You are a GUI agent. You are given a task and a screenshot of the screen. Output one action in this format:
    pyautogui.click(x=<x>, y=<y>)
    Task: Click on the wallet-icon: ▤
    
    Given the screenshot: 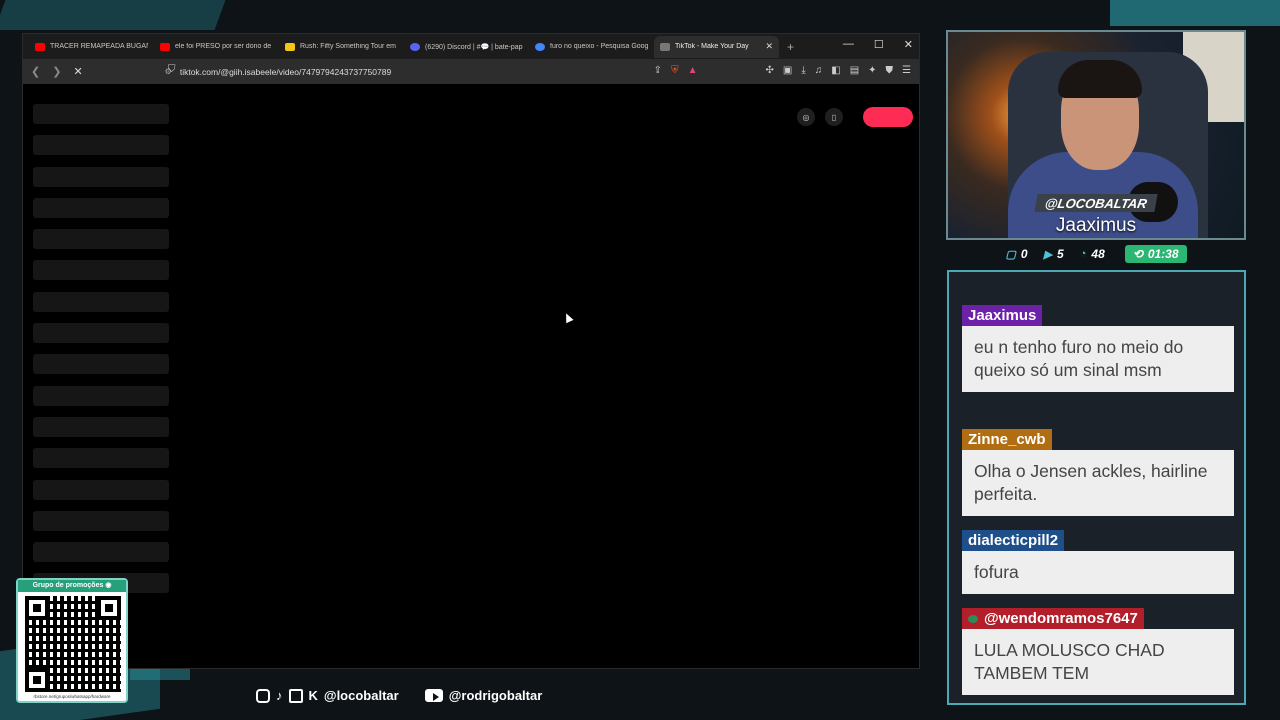 What is the action you would take?
    pyautogui.click(x=854, y=70)
    